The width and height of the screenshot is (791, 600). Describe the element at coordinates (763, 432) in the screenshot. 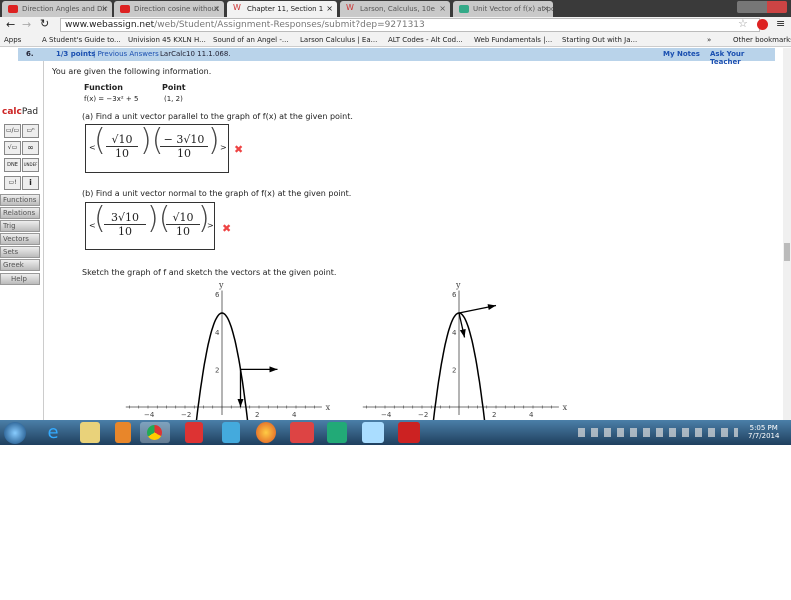

I see `clock: 5:05 PM 7/7/2014` at that location.